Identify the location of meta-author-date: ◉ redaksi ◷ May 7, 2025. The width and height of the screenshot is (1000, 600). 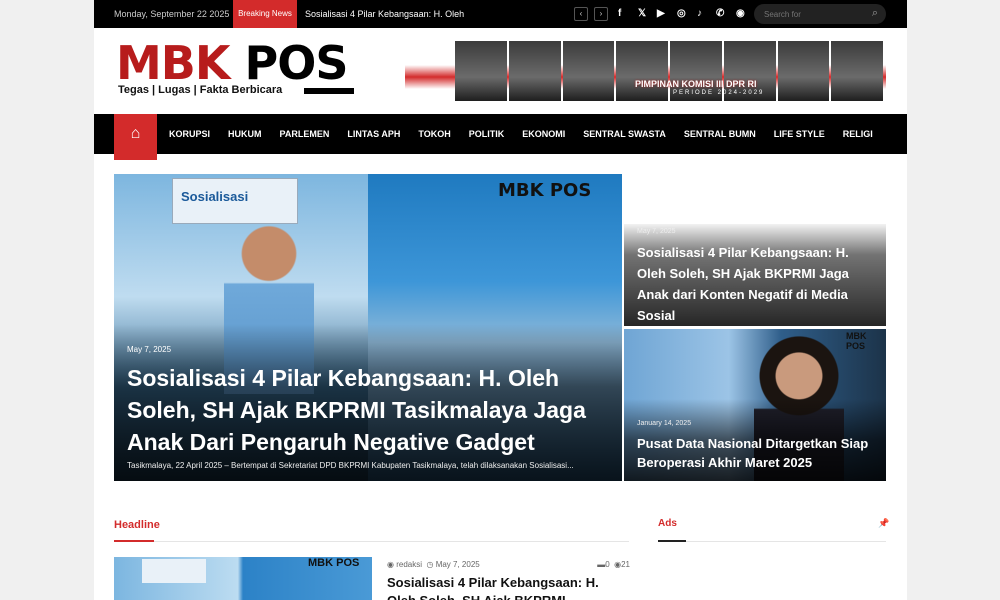
(433, 564).